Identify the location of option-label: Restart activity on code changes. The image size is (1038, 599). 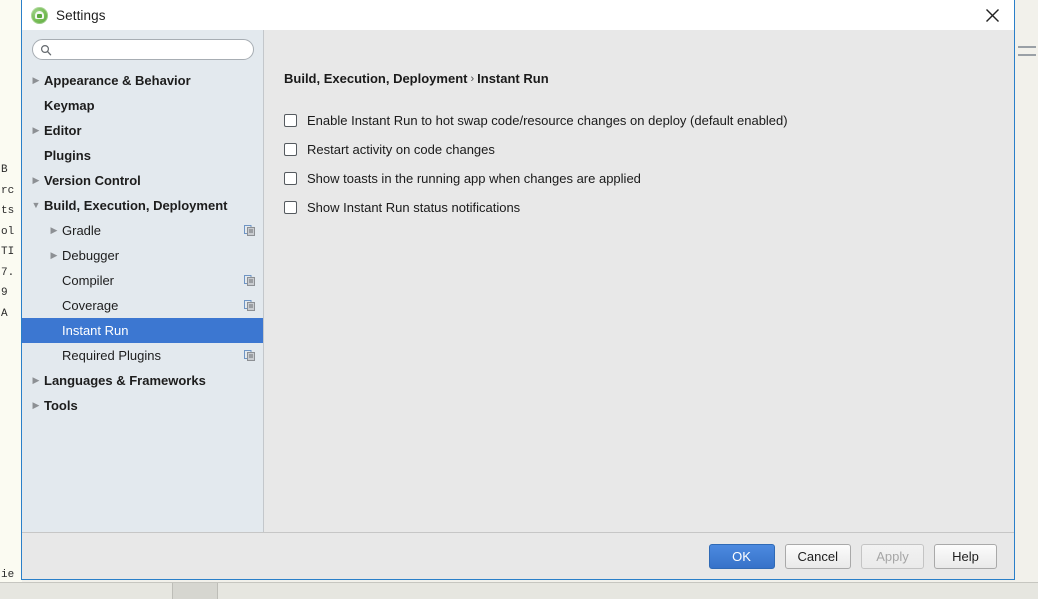
(401, 149).